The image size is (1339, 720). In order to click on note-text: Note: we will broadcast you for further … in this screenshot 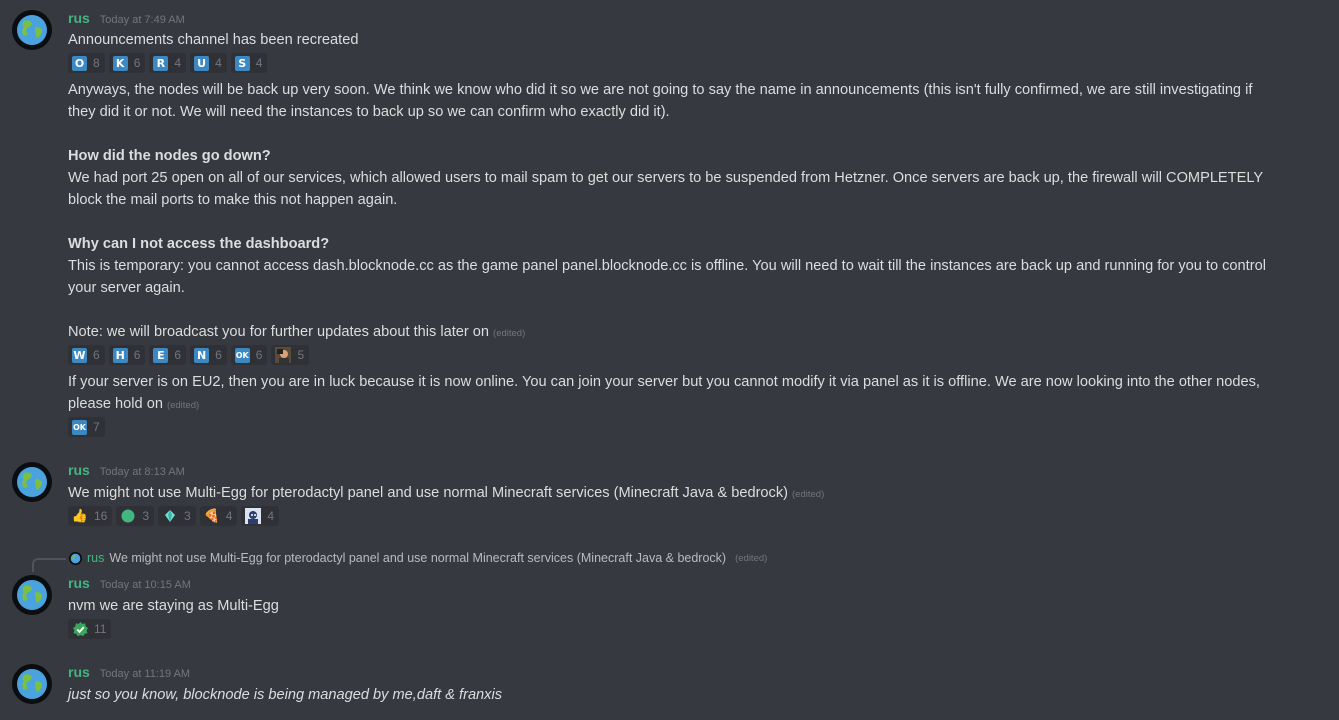, I will do `click(279, 332)`.